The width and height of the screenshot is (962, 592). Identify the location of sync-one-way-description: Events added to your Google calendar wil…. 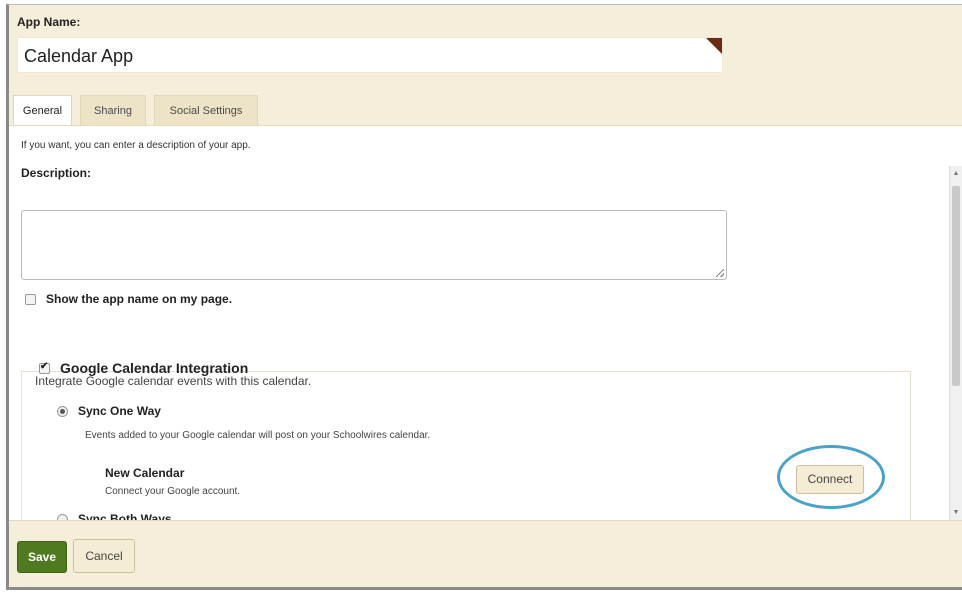
(258, 435).